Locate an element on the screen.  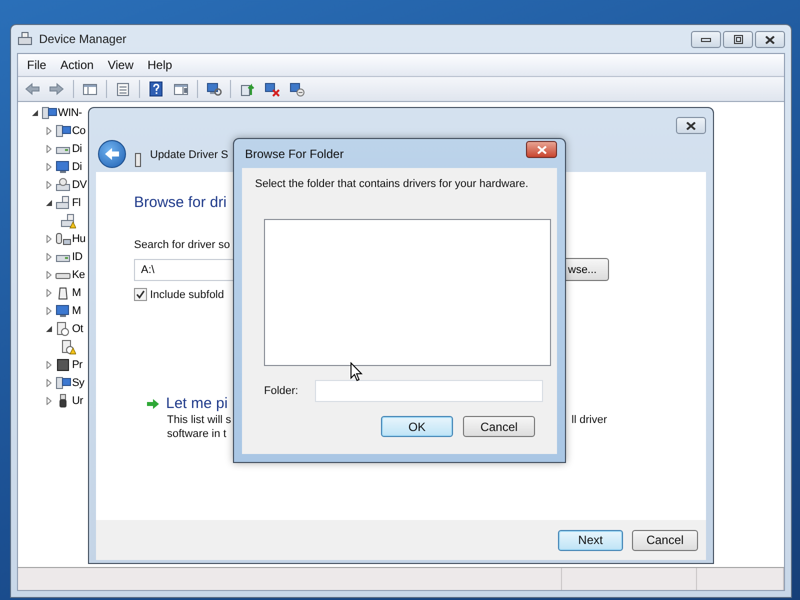
update-driver-icon is located at coordinates (247, 89).